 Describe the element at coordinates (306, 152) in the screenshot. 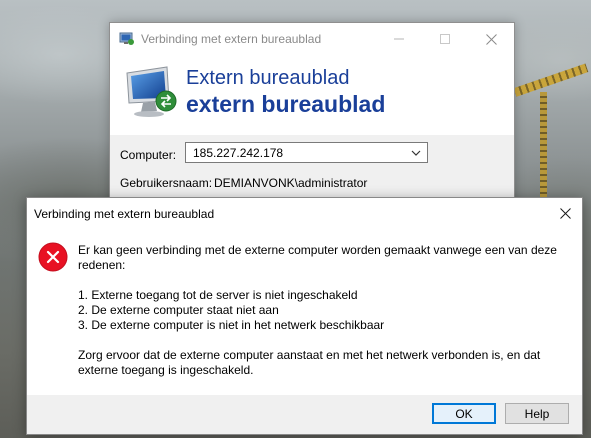

I see `computer-combobox: 185.227.242.178` at that location.